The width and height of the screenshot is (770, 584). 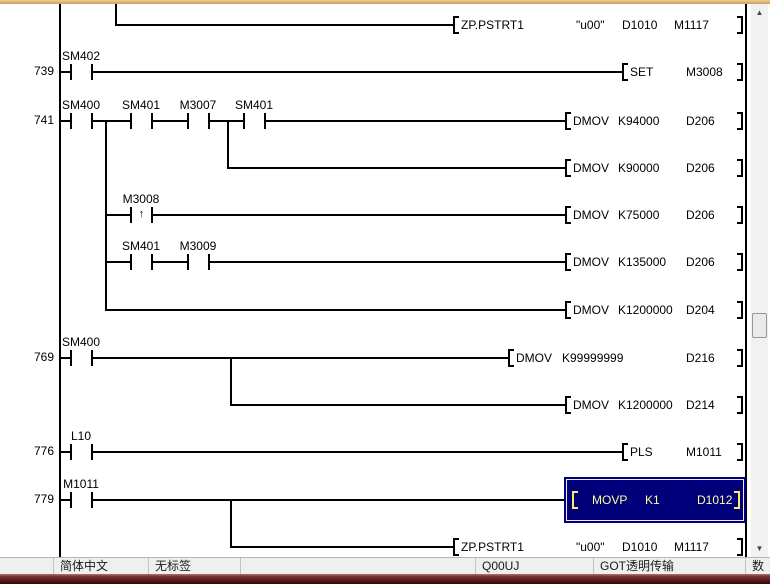 I want to click on right-power-rail, so click(x=746, y=280).